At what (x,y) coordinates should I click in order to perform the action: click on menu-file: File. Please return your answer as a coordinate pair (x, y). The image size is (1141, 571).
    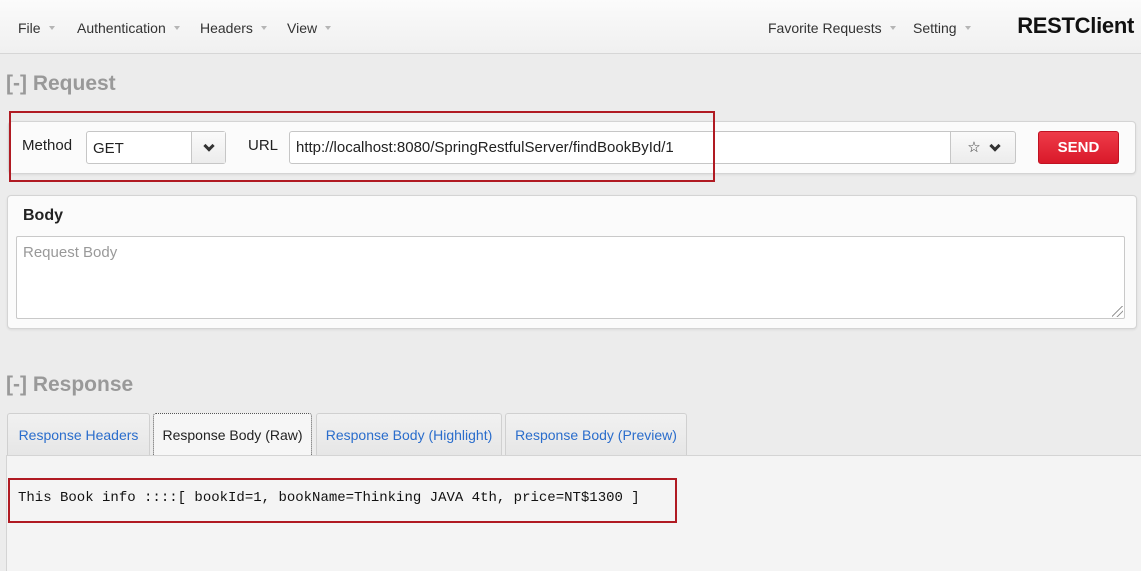
    Looking at the image, I should click on (36, 28).